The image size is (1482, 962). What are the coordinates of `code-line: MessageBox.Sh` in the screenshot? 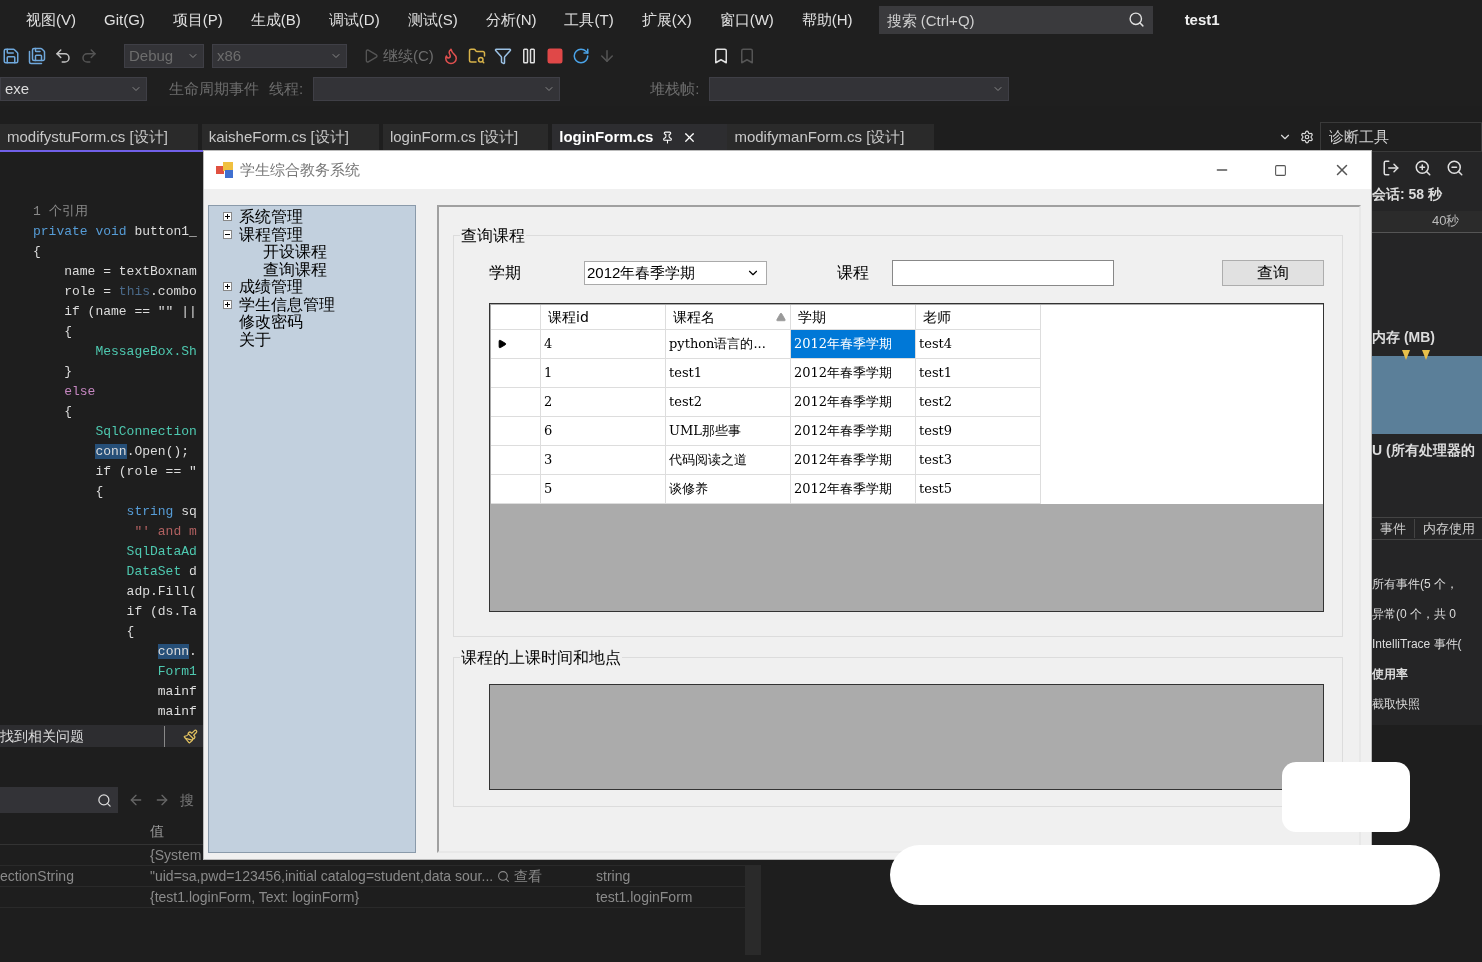 It's located at (145, 352).